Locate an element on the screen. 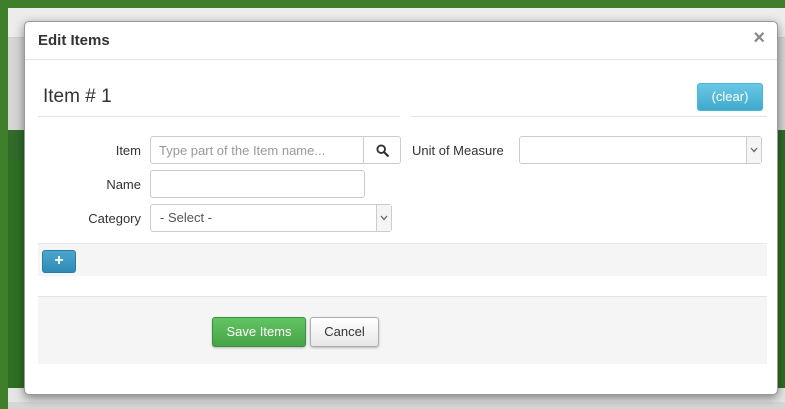  item-search-button is located at coordinates (382, 150).